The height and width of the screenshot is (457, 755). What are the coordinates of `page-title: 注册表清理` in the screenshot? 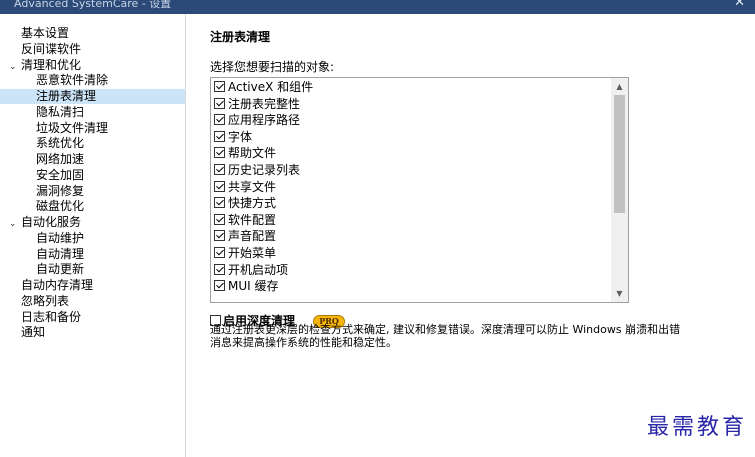 It's located at (240, 37).